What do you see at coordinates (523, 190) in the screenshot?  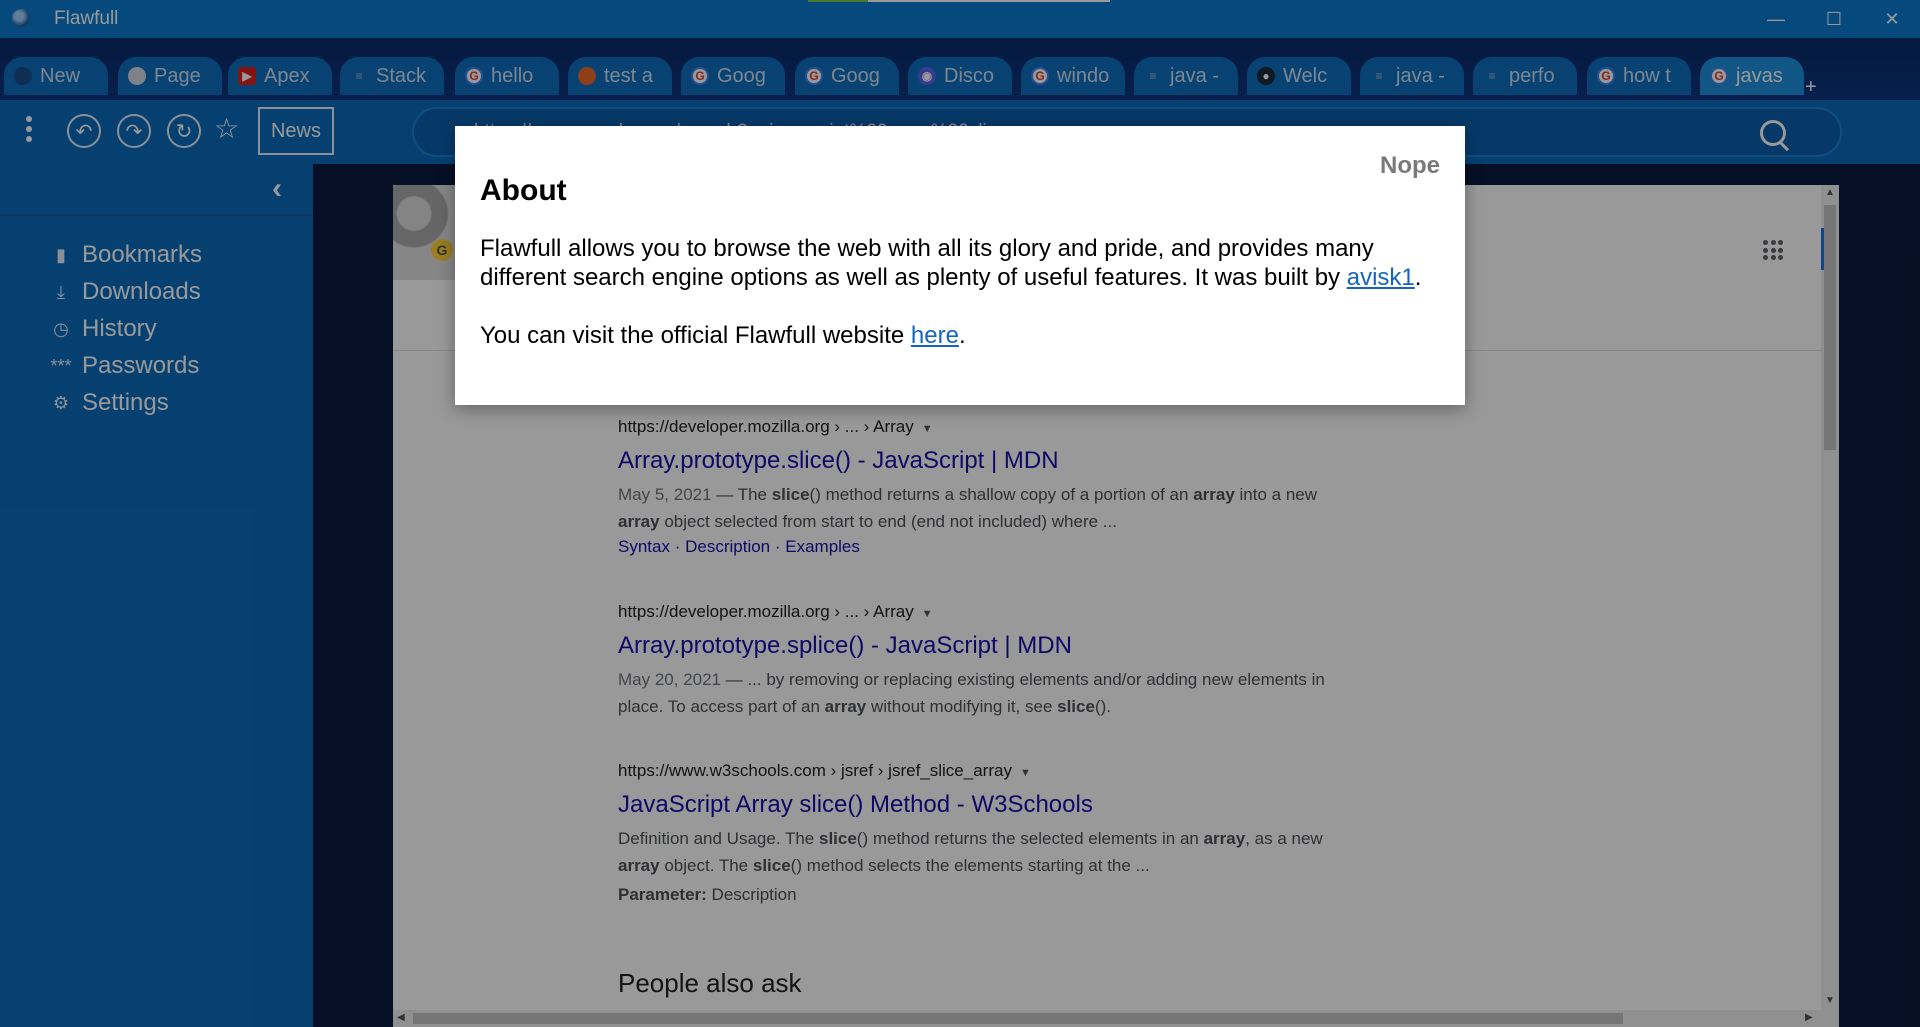 I see `dialog-title: About` at bounding box center [523, 190].